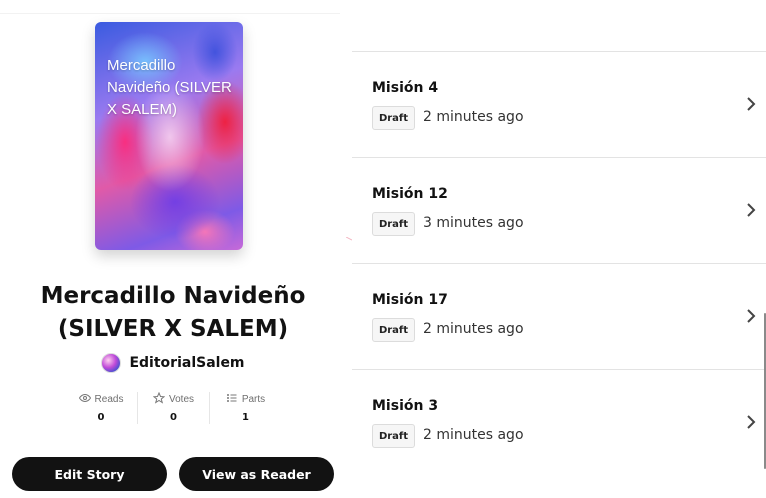 The image size is (766, 498). Describe the element at coordinates (101, 408) in the screenshot. I see `stat-reads: Reads 0` at that location.